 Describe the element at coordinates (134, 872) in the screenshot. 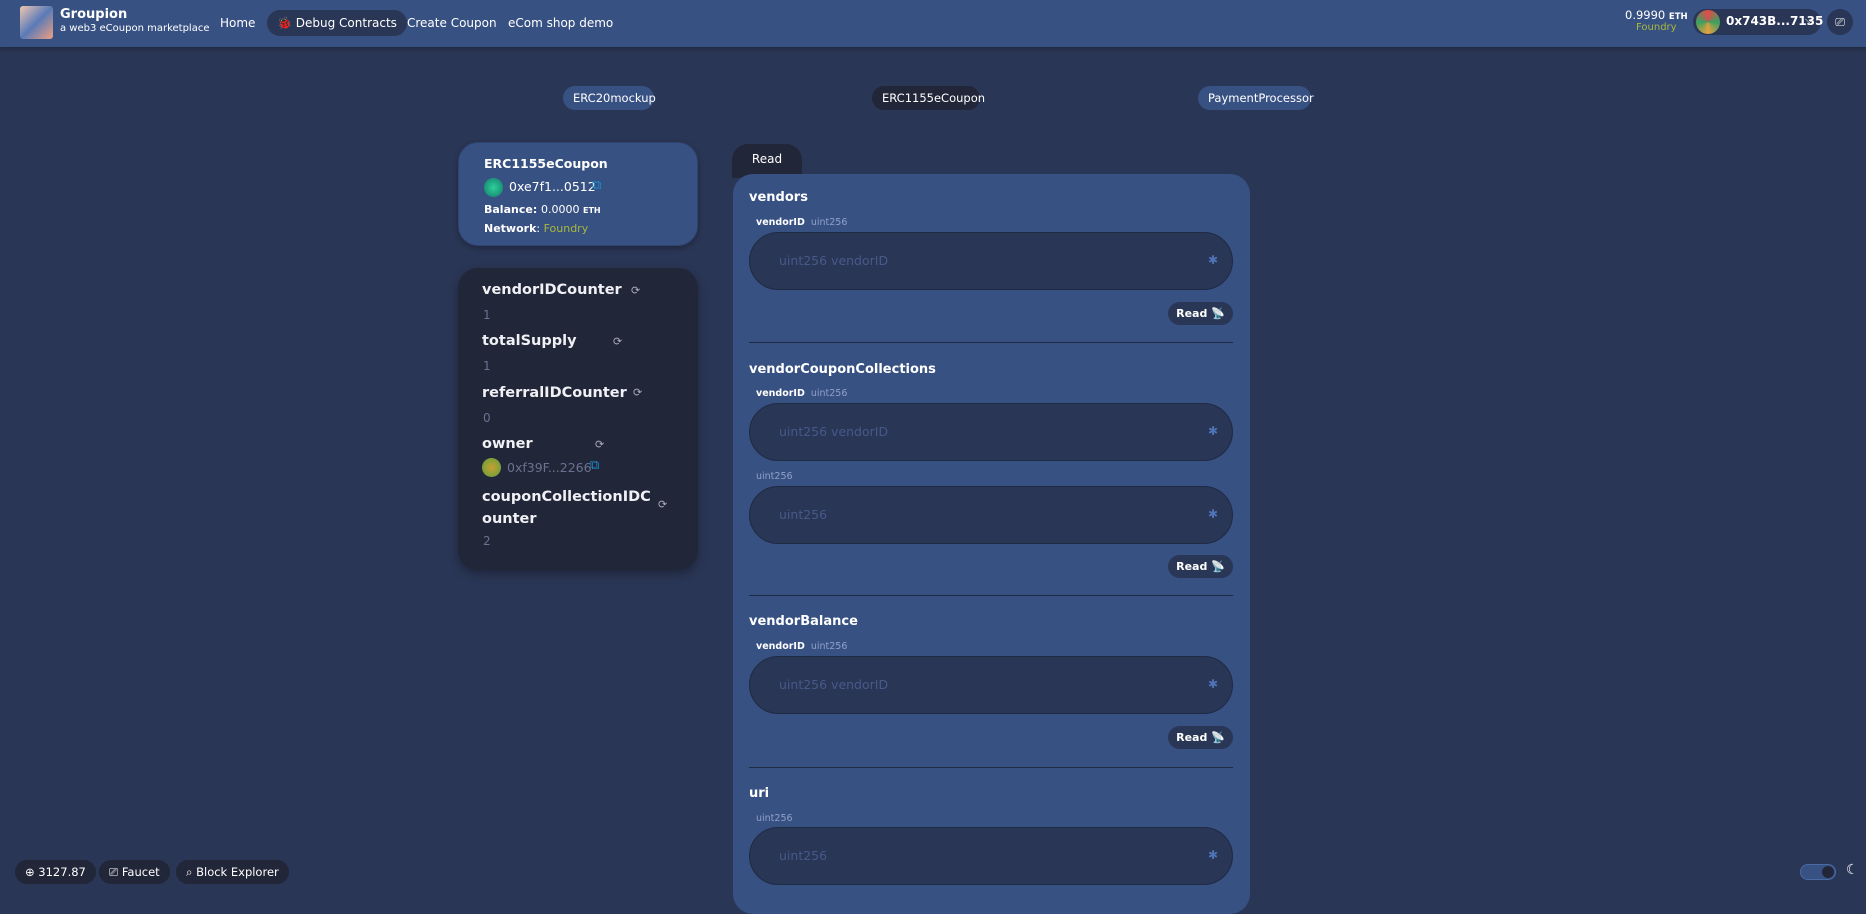

I see `faucet-button: ⎚ Faucet` at that location.